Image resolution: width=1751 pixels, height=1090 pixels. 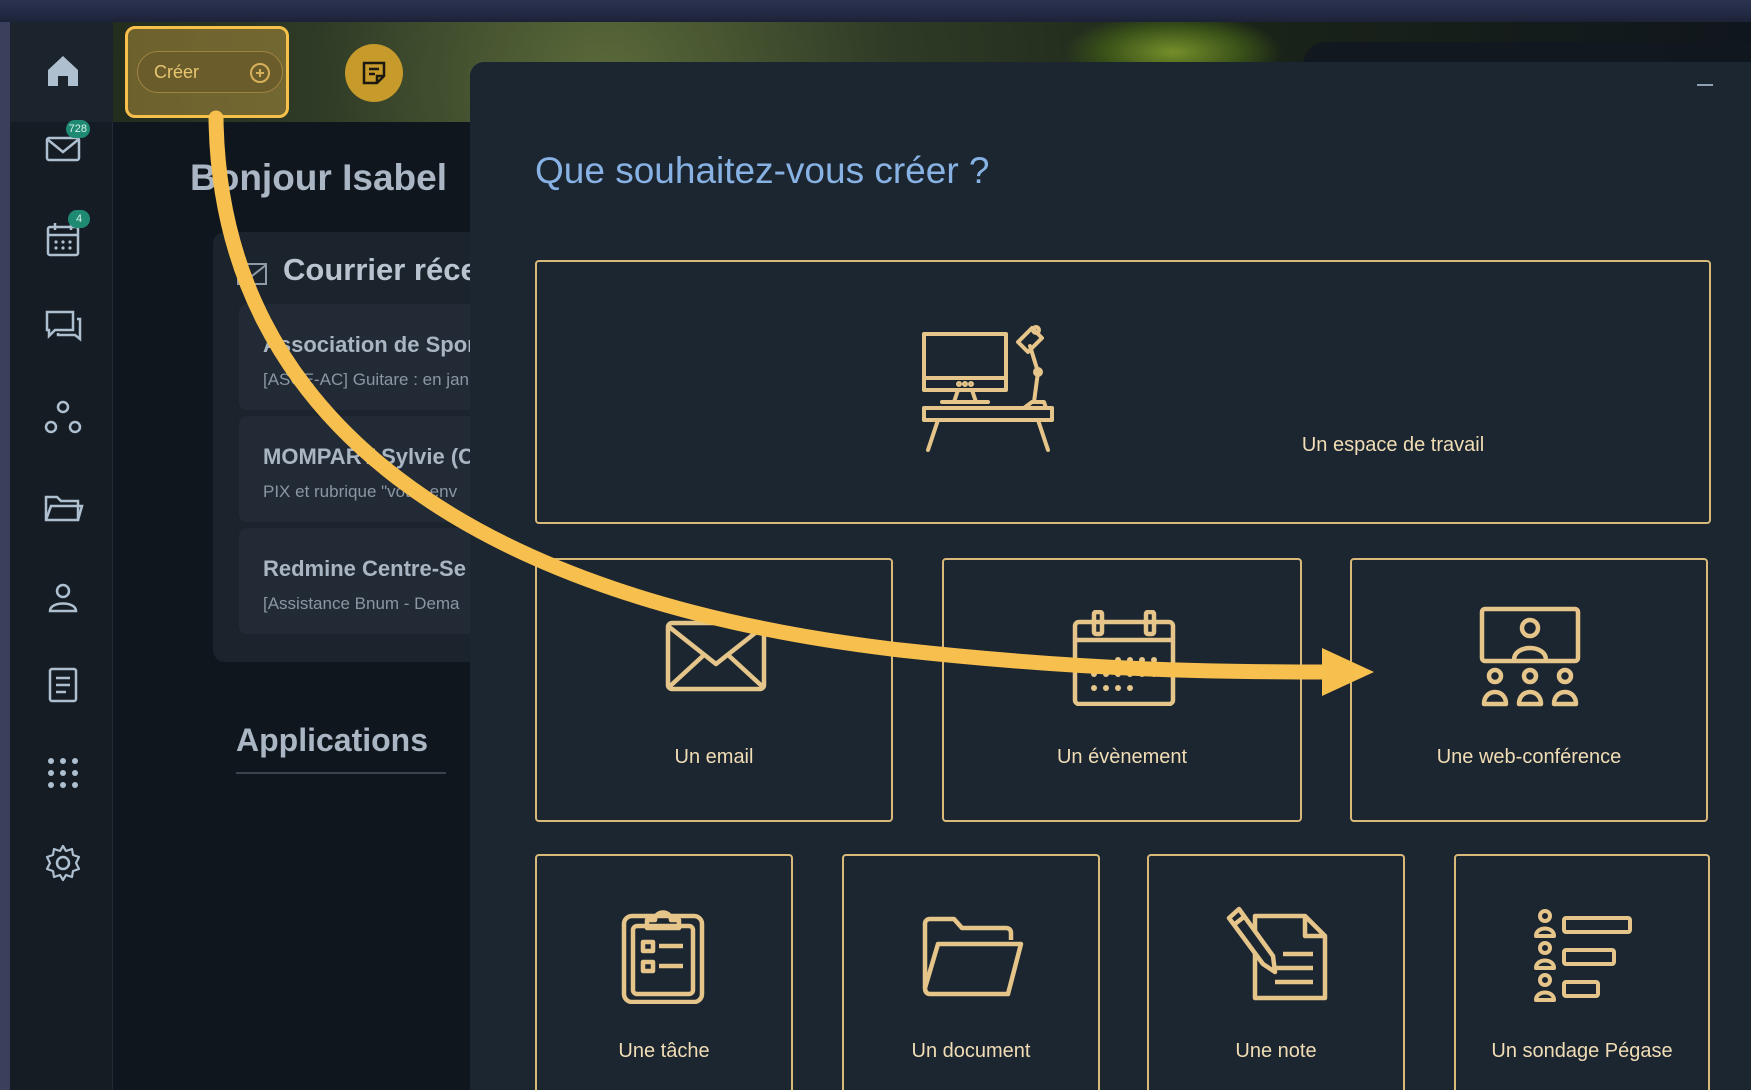 What do you see at coordinates (664, 1051) in the screenshot?
I see `task-label: Une tâche` at bounding box center [664, 1051].